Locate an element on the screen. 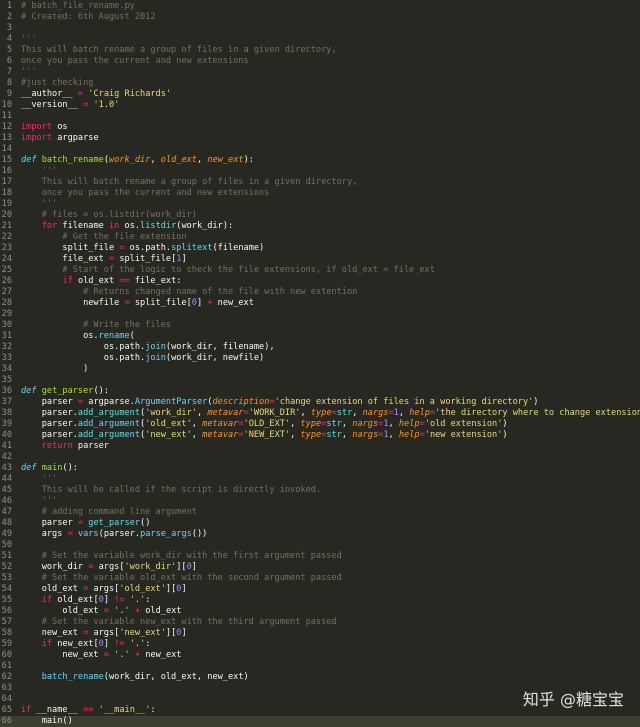  code-token: str is located at coordinates (334, 424).